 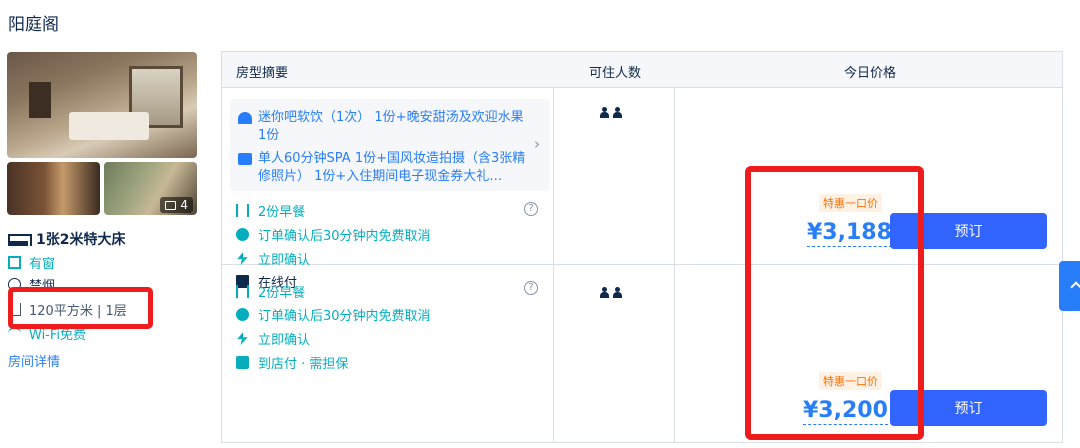 What do you see at coordinates (53, 188) in the screenshot?
I see `room-thumb-photo` at bounding box center [53, 188].